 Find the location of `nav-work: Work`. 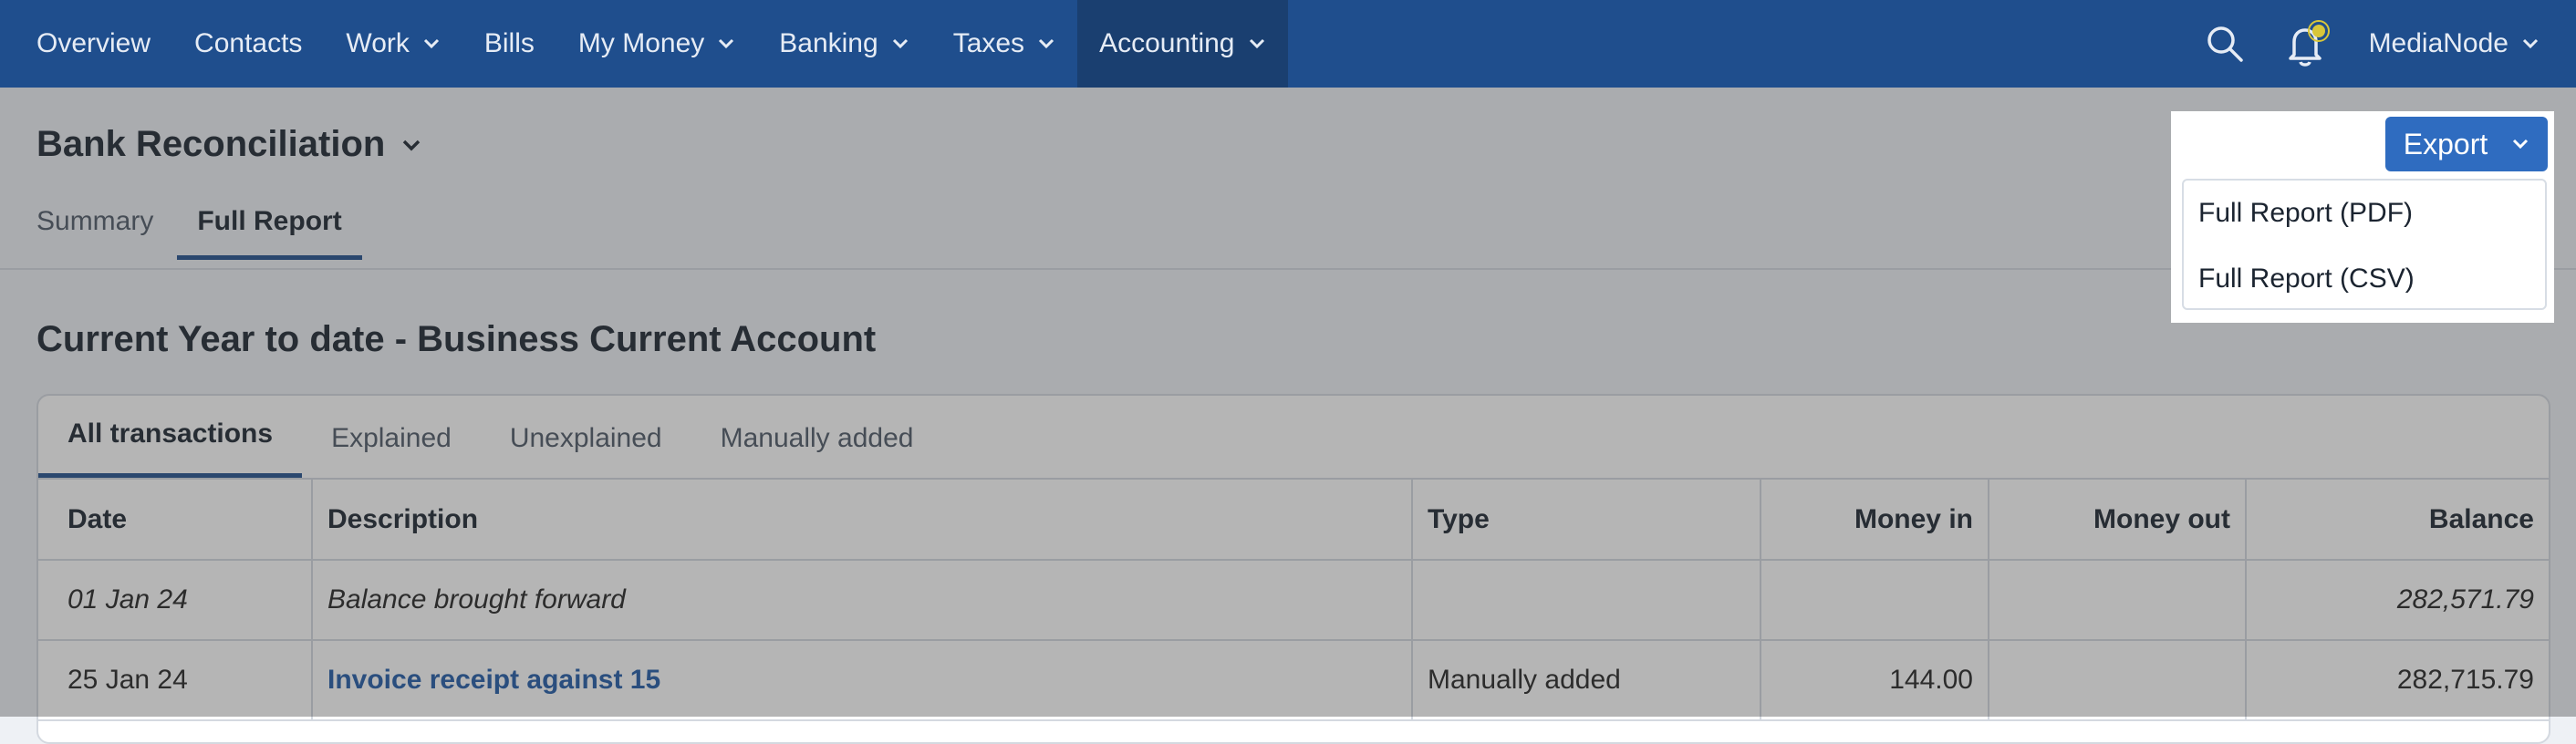

nav-work: Work is located at coordinates (393, 44).